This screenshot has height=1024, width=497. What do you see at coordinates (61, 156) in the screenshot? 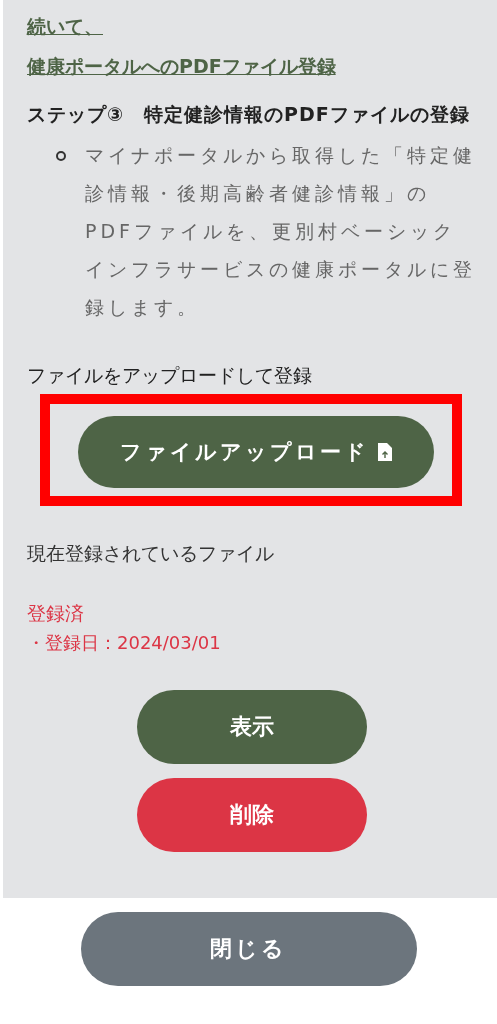
I see `bullet-icon` at bounding box center [61, 156].